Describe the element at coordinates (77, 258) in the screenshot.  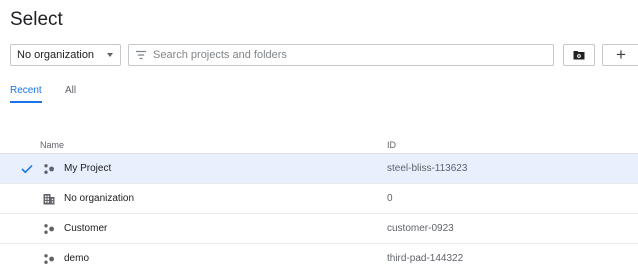
I see `row-name: demo` at that location.